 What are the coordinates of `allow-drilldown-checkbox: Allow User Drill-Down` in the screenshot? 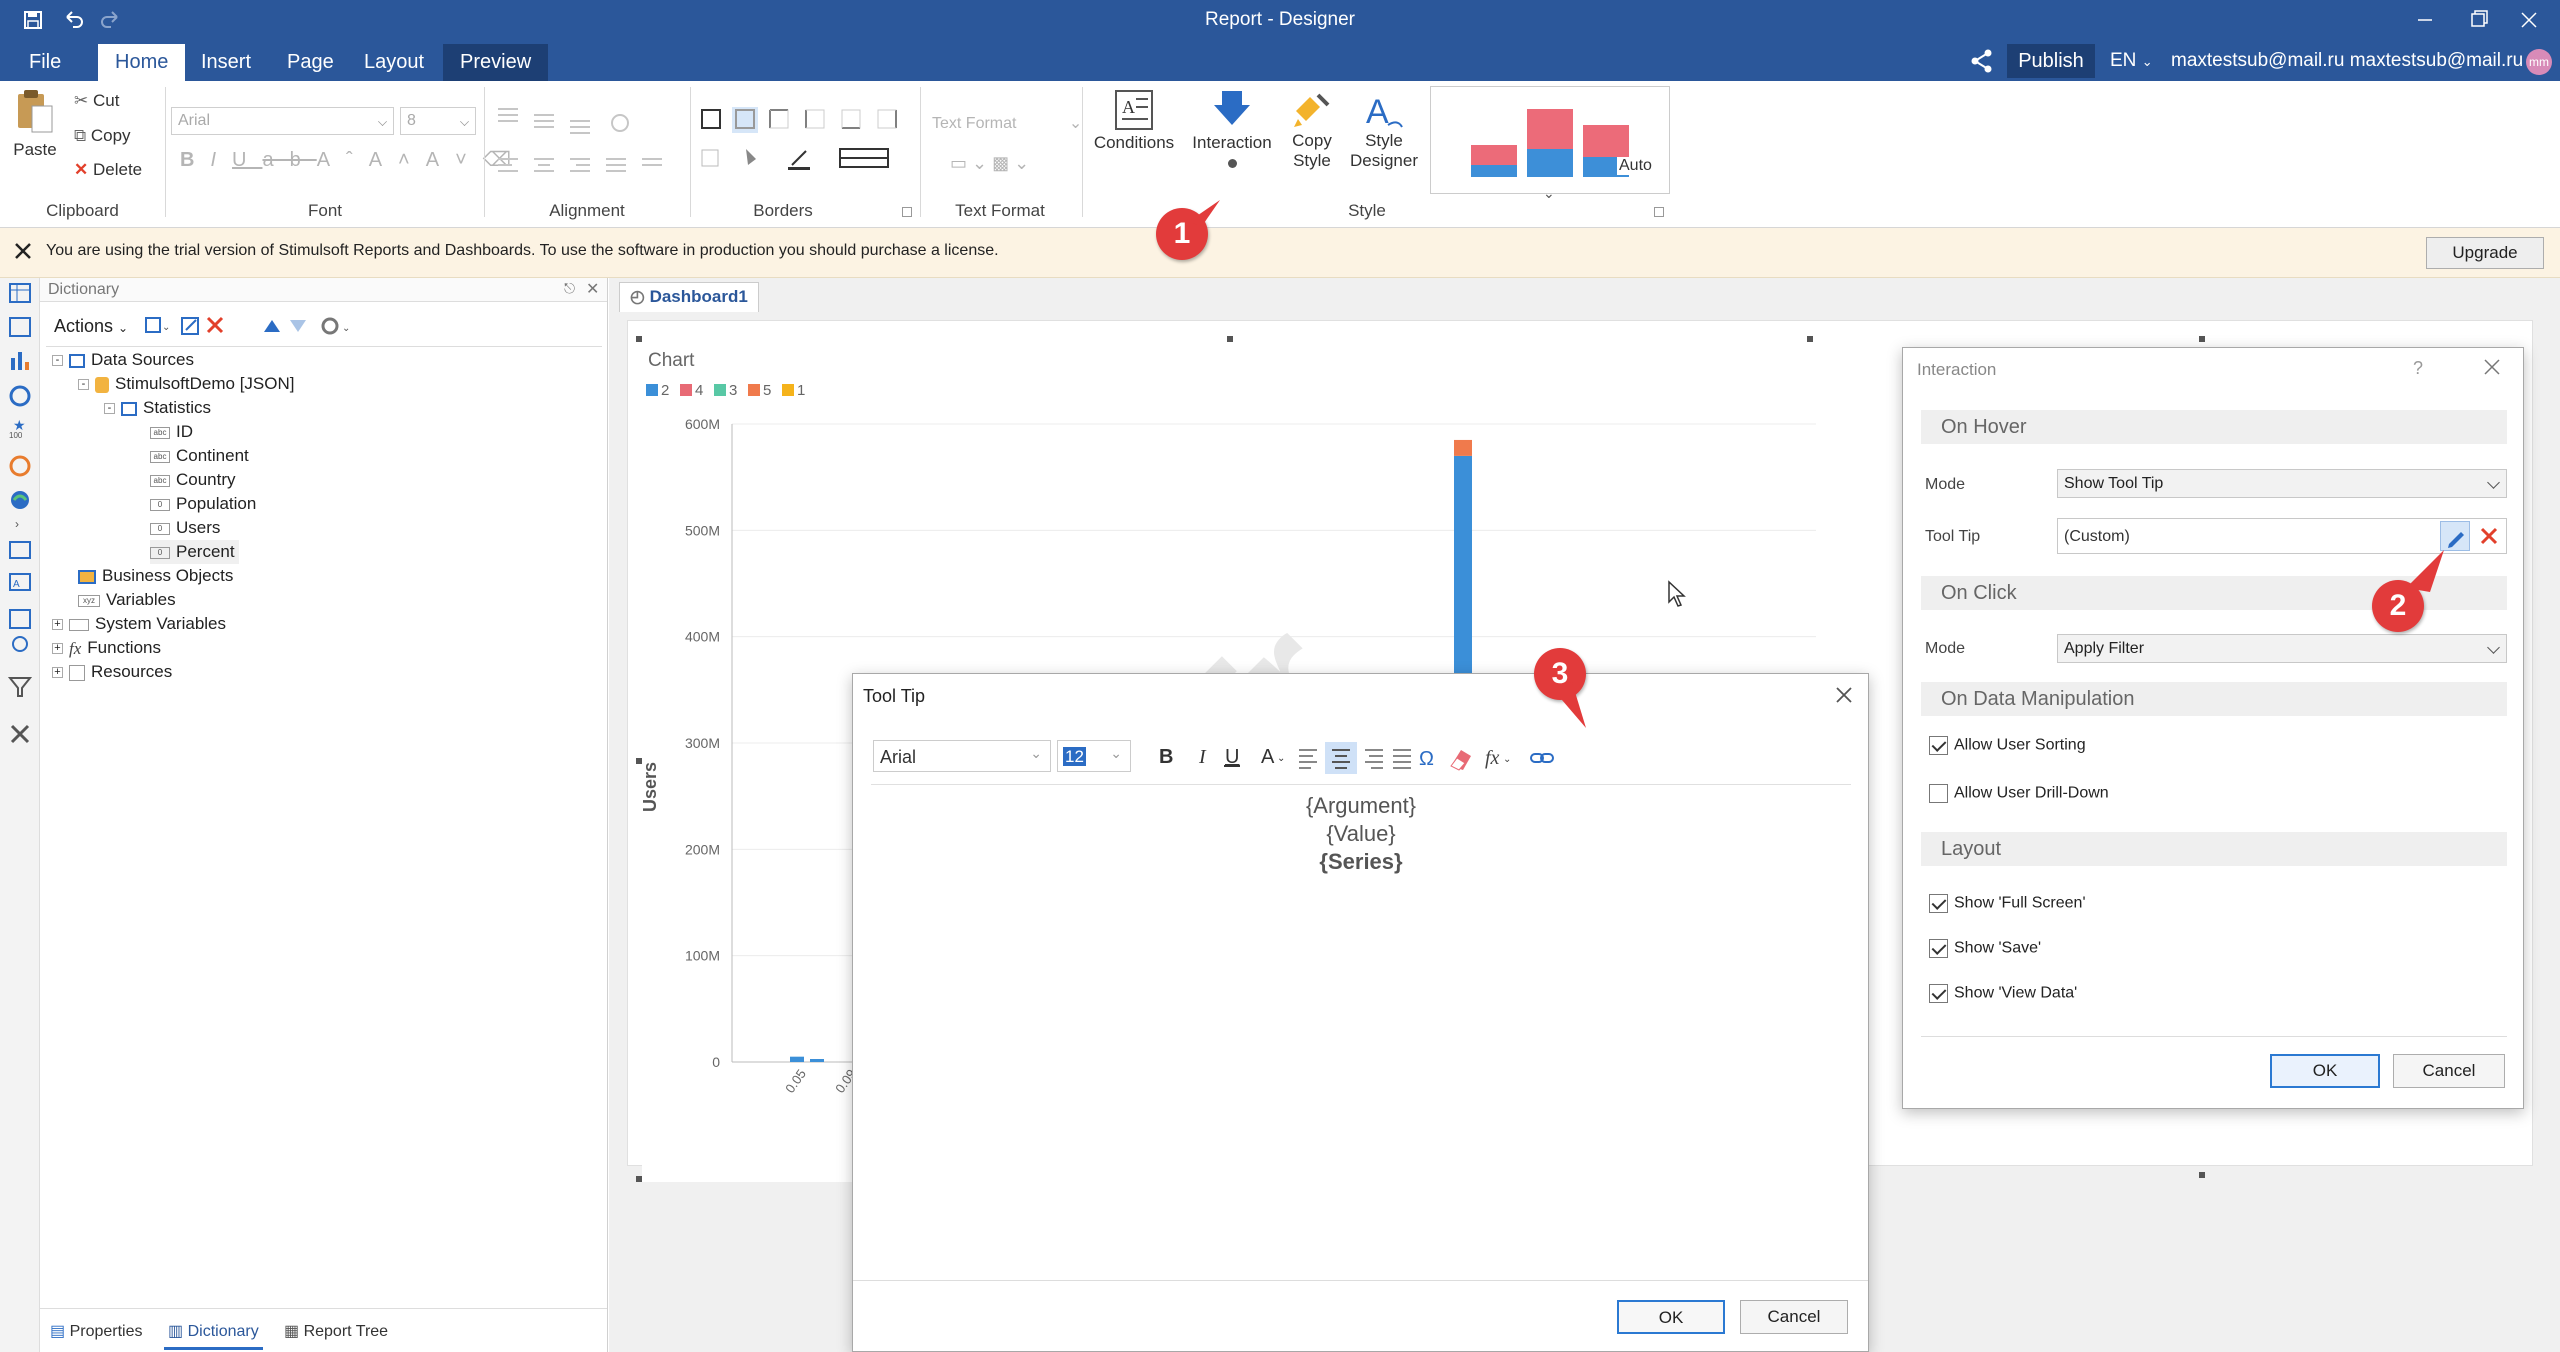 It's located at (2019, 793).